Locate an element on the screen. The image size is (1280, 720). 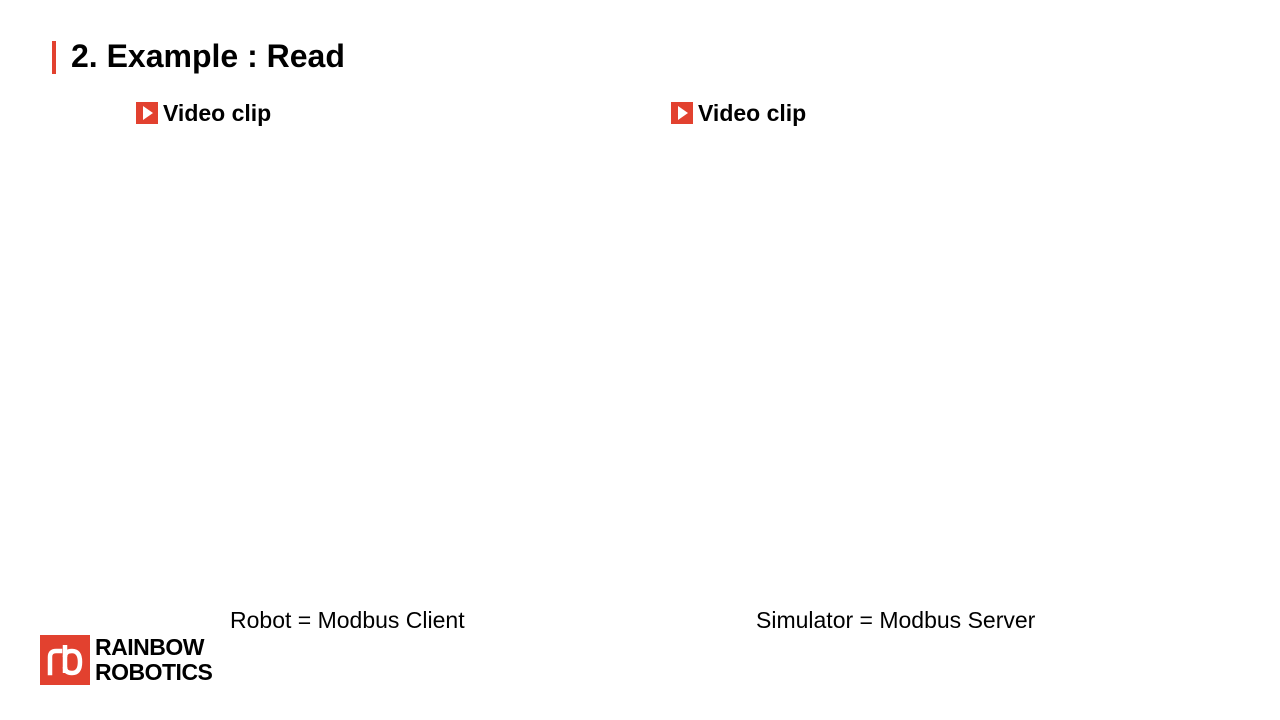
video-clip-label-right: Video clip is located at coordinates (738, 113).